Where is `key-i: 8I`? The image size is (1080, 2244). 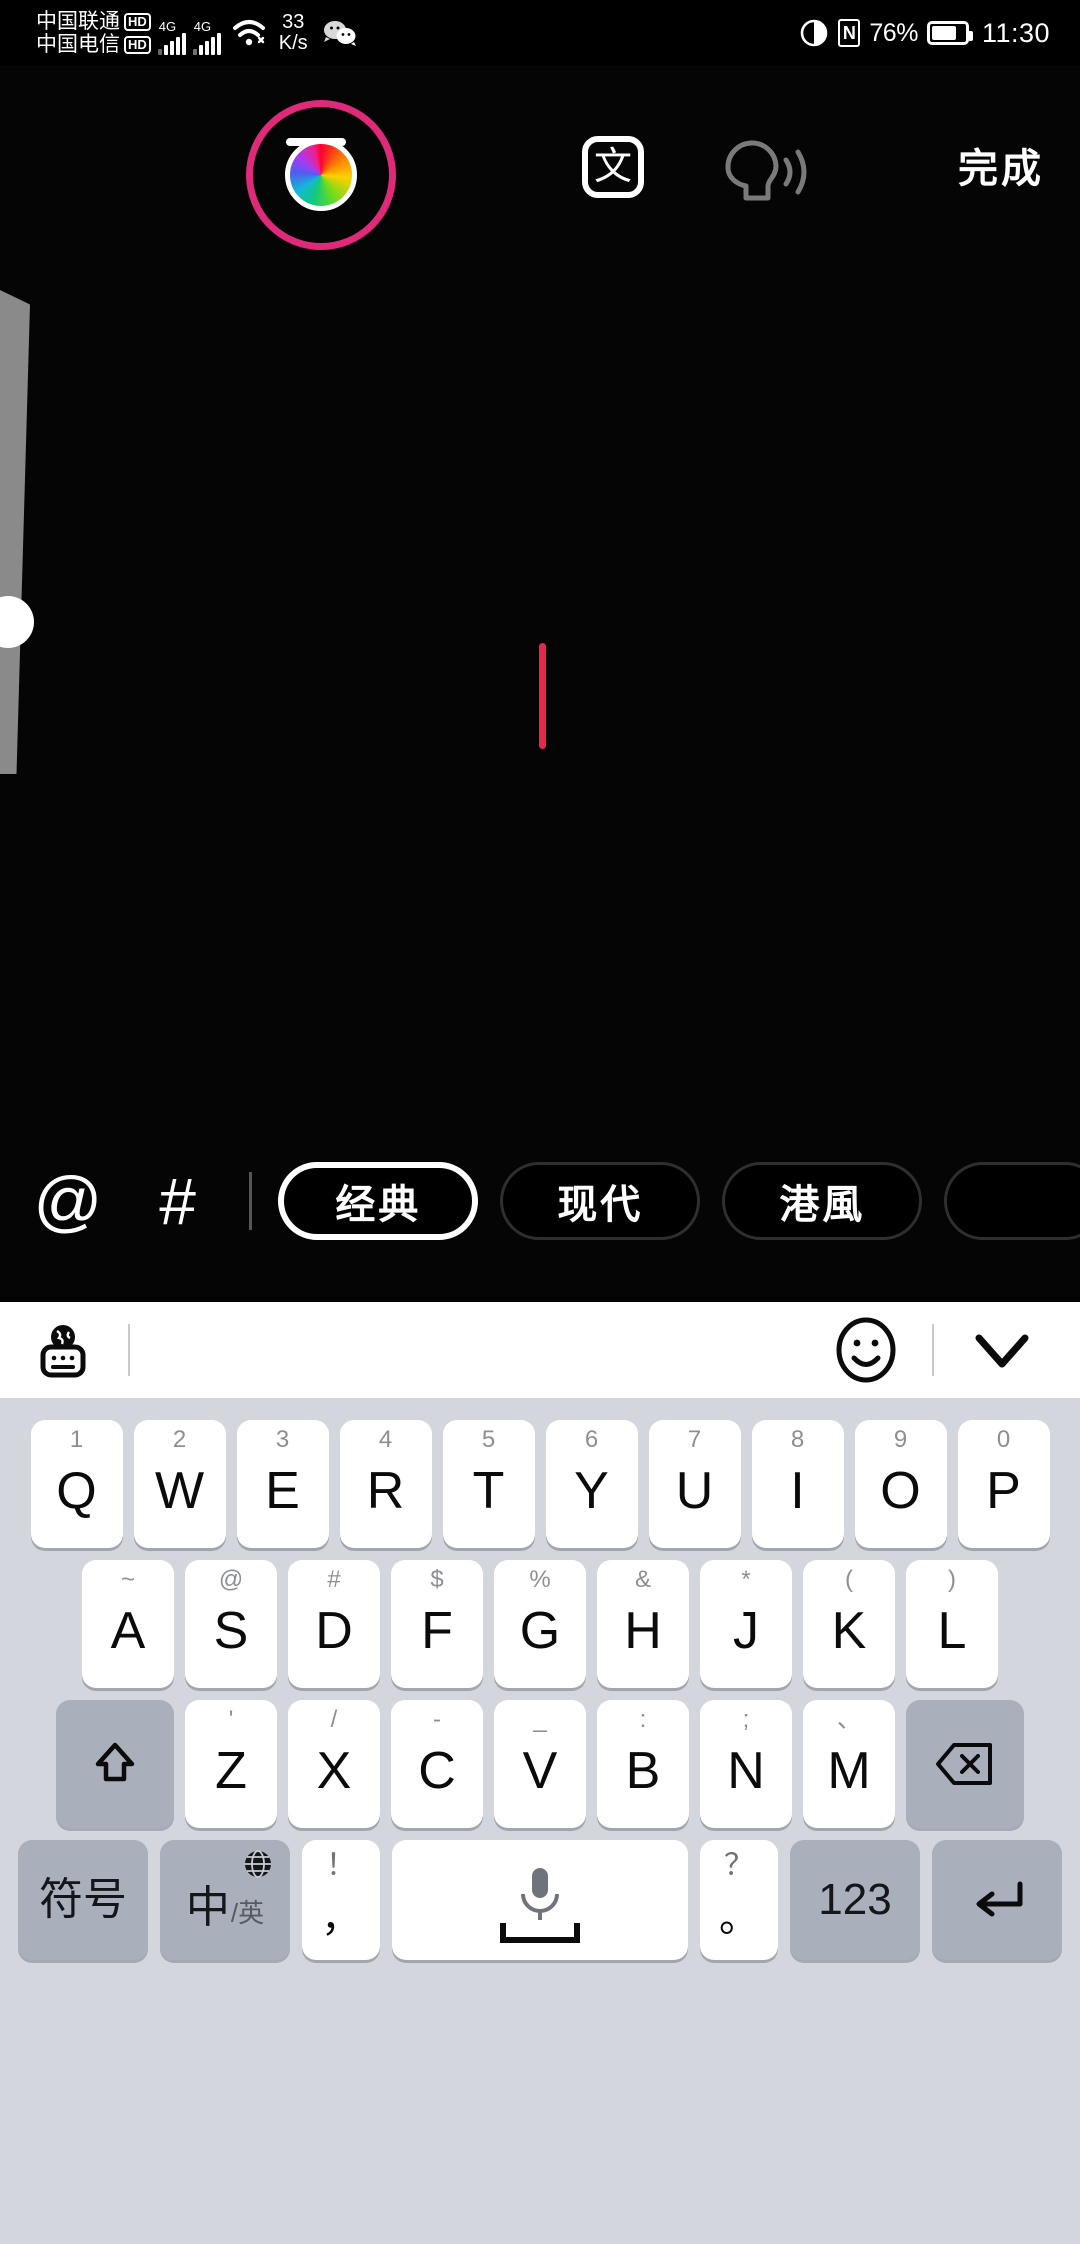
key-i: 8I is located at coordinates (797, 1484).